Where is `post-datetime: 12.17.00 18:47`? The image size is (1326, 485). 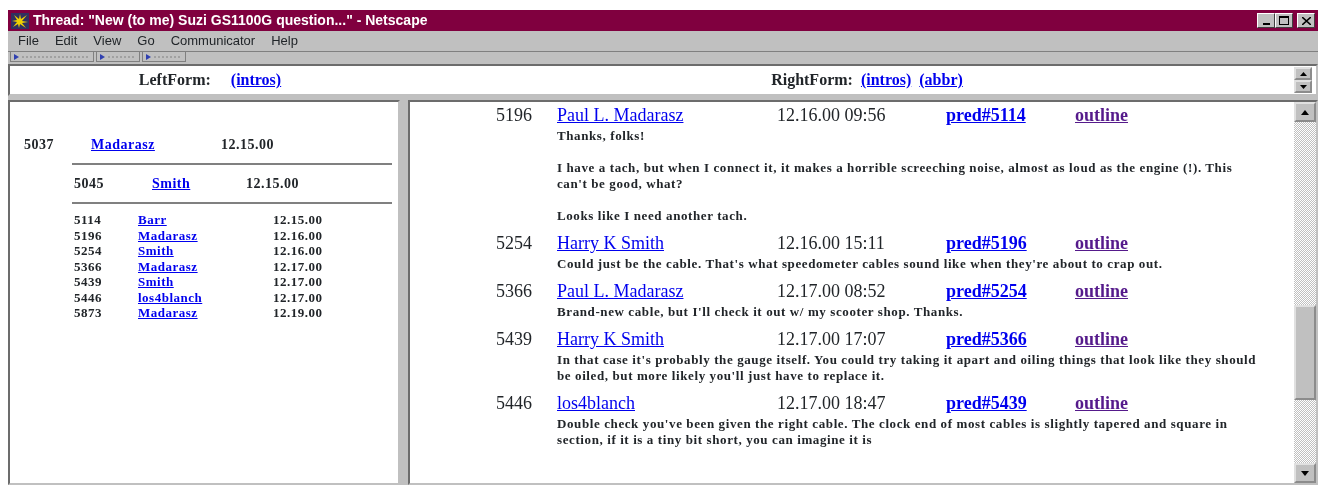
post-datetime: 12.17.00 18:47 is located at coordinates (832, 403).